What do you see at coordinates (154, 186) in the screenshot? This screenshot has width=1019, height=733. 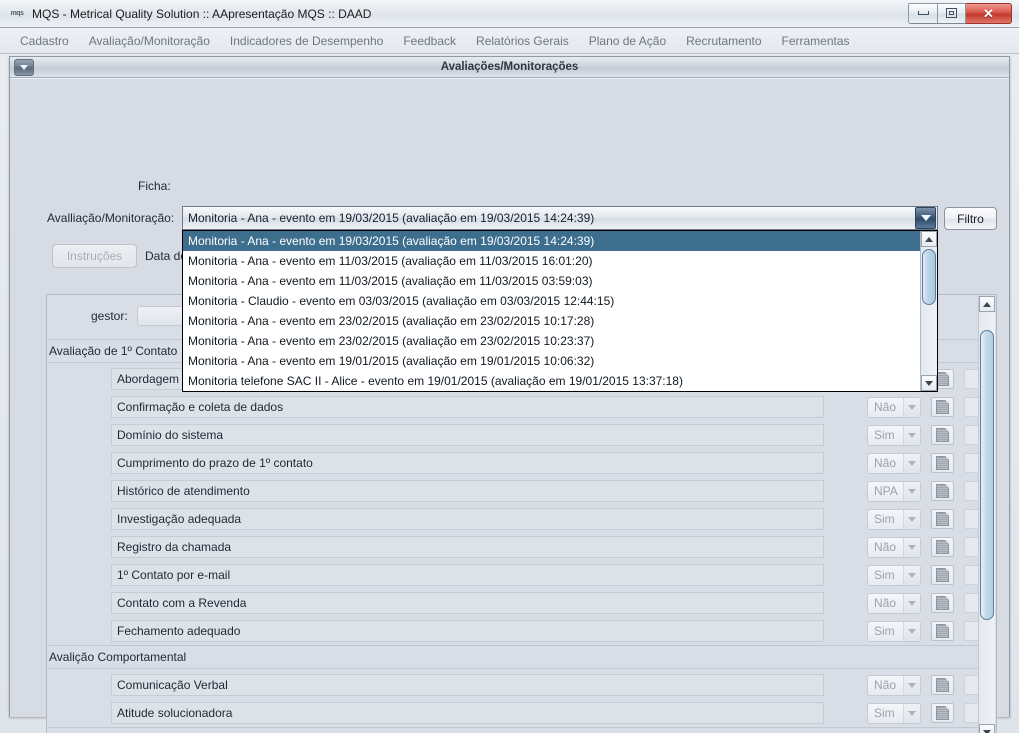 I see `ficha-label: Ficha:` at bounding box center [154, 186].